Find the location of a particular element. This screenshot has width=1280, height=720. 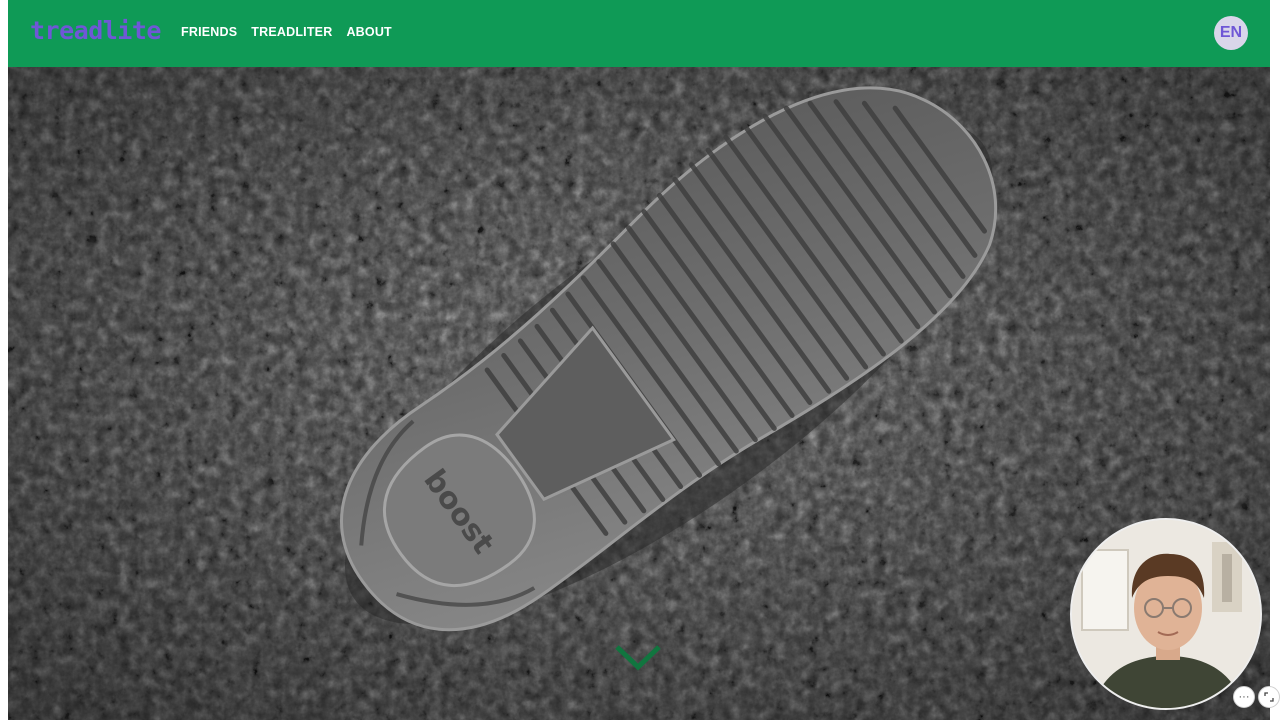

nav-link-friends: FRIENDS is located at coordinates (209, 32).